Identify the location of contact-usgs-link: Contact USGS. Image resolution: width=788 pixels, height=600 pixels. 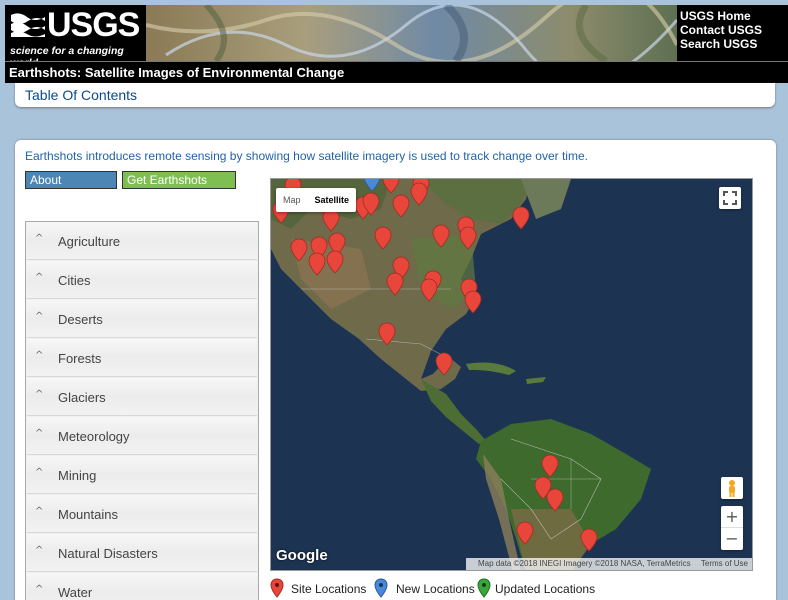
(734, 30).